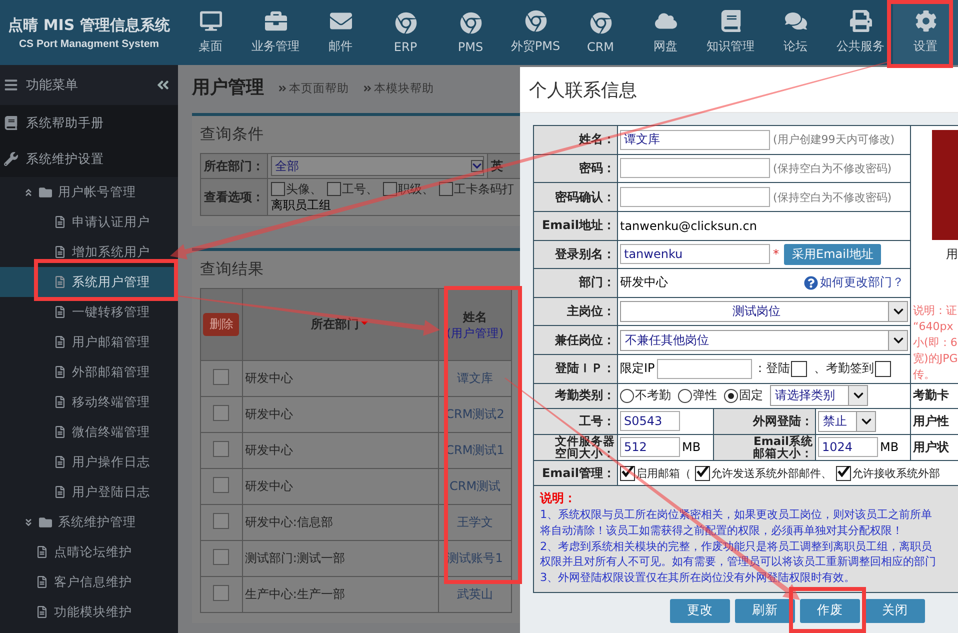  I want to click on nav-item: 网盘, so click(665, 32).